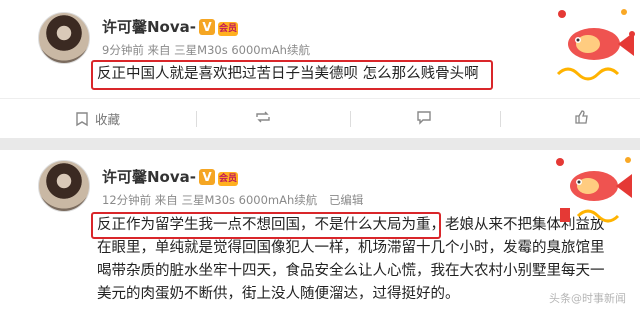  Describe the element at coordinates (288, 74) in the screenshot. I see `post-text: 反正中国人就是喜欢把过苦日子当美德呗 怎么那么贱骨头啊` at that location.